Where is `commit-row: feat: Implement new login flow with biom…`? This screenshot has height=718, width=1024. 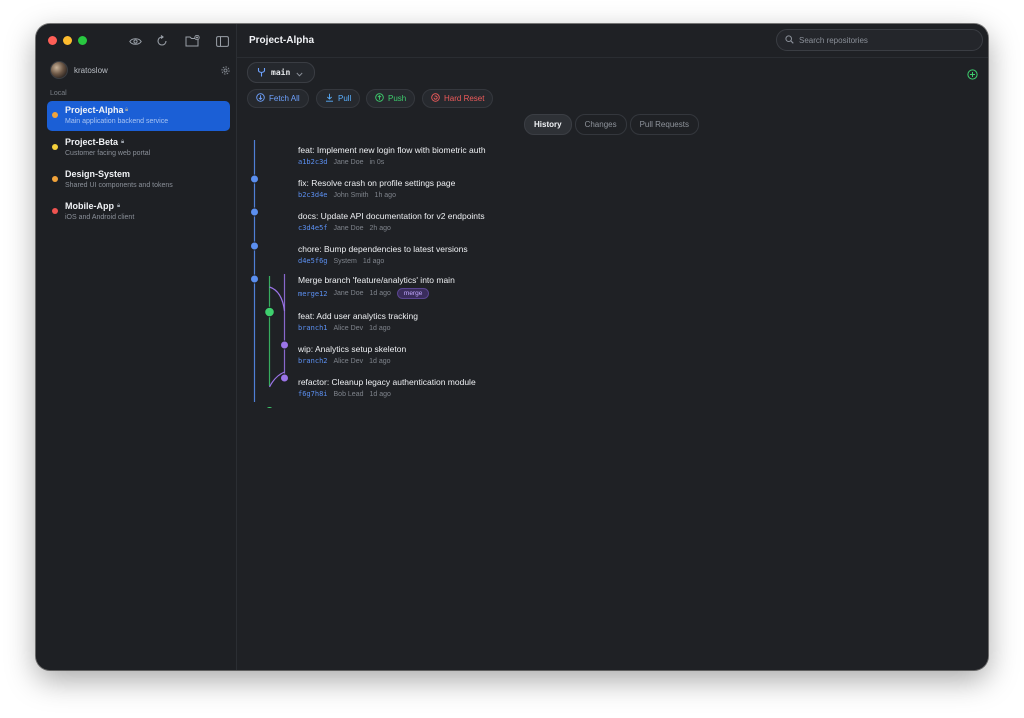 commit-row: feat: Implement new login flow with biom… is located at coordinates (392, 155).